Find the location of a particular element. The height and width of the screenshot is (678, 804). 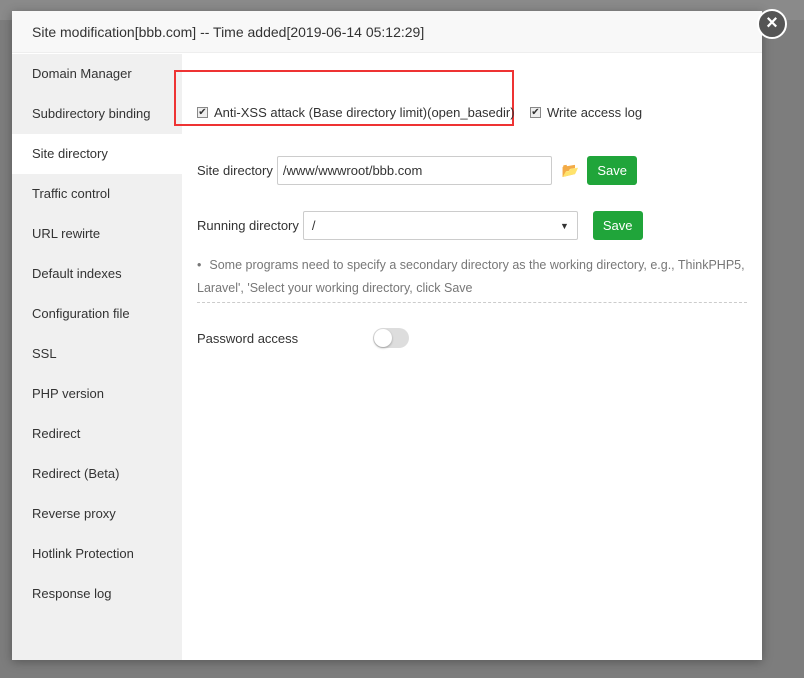

running-directory-value: / is located at coordinates (313, 225).